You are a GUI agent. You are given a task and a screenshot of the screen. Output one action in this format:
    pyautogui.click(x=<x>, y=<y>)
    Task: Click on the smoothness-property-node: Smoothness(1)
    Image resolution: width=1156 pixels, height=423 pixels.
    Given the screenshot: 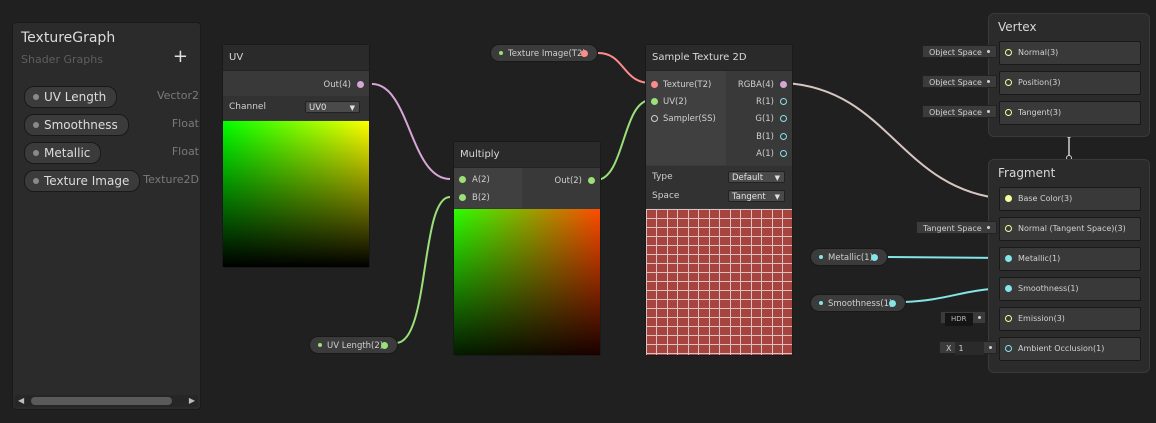 What is the action you would take?
    pyautogui.click(x=858, y=303)
    